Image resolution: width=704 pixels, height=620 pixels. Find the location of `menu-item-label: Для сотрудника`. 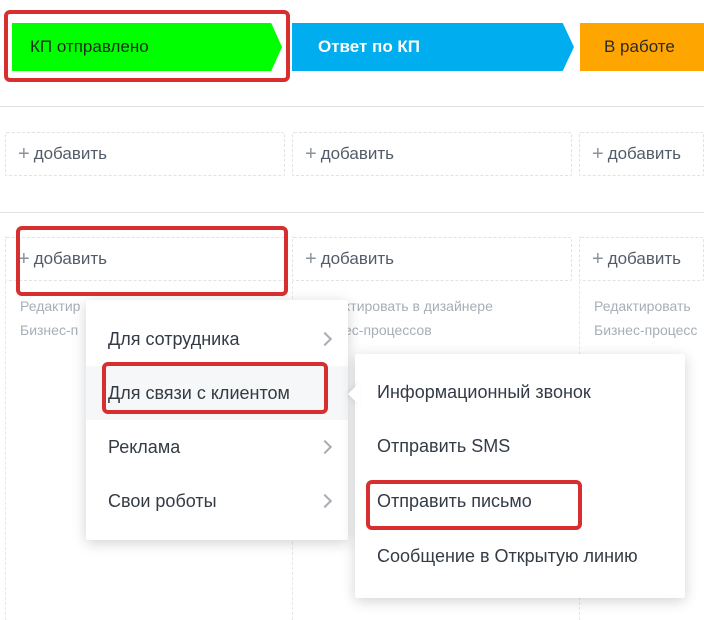

menu-item-label: Для сотрудника is located at coordinates (174, 338).